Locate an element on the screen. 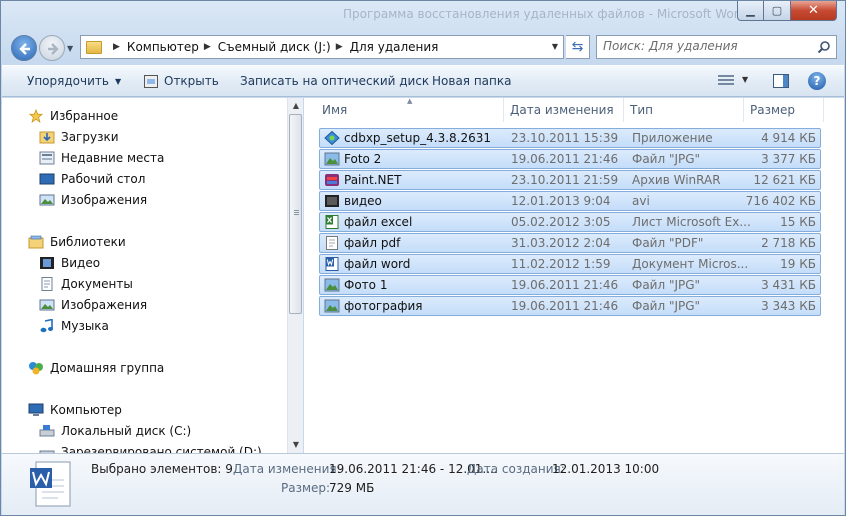  size-value: 729 МБ is located at coordinates (352, 488).